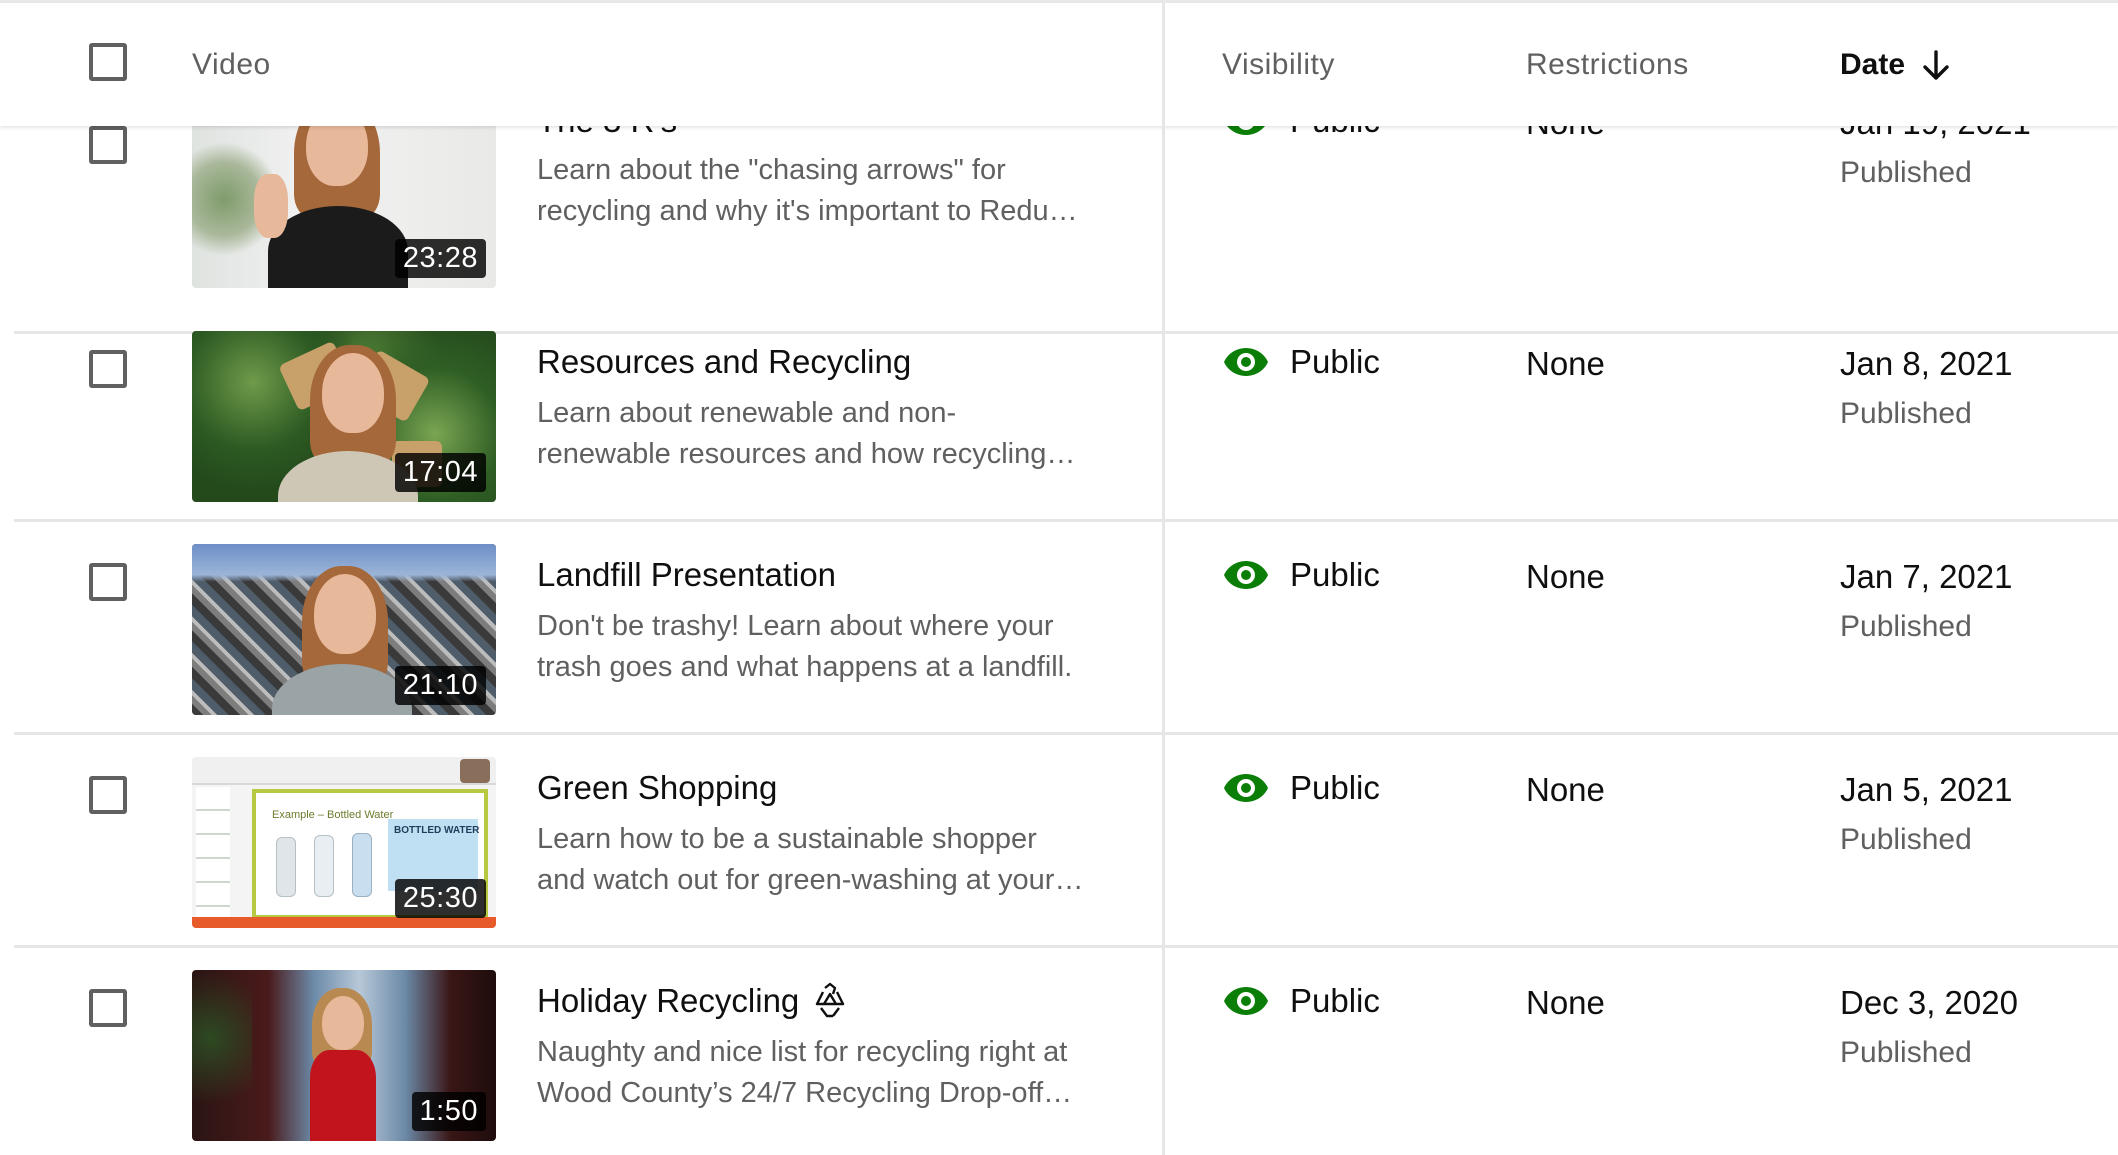  I want to click on video-thumbnail: 17:04, so click(344, 416).